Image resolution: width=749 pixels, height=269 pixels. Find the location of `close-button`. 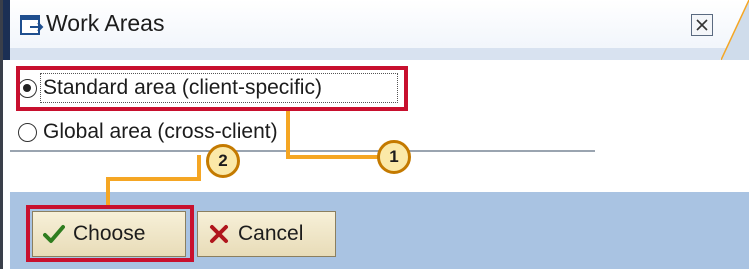

close-button is located at coordinates (702, 25).